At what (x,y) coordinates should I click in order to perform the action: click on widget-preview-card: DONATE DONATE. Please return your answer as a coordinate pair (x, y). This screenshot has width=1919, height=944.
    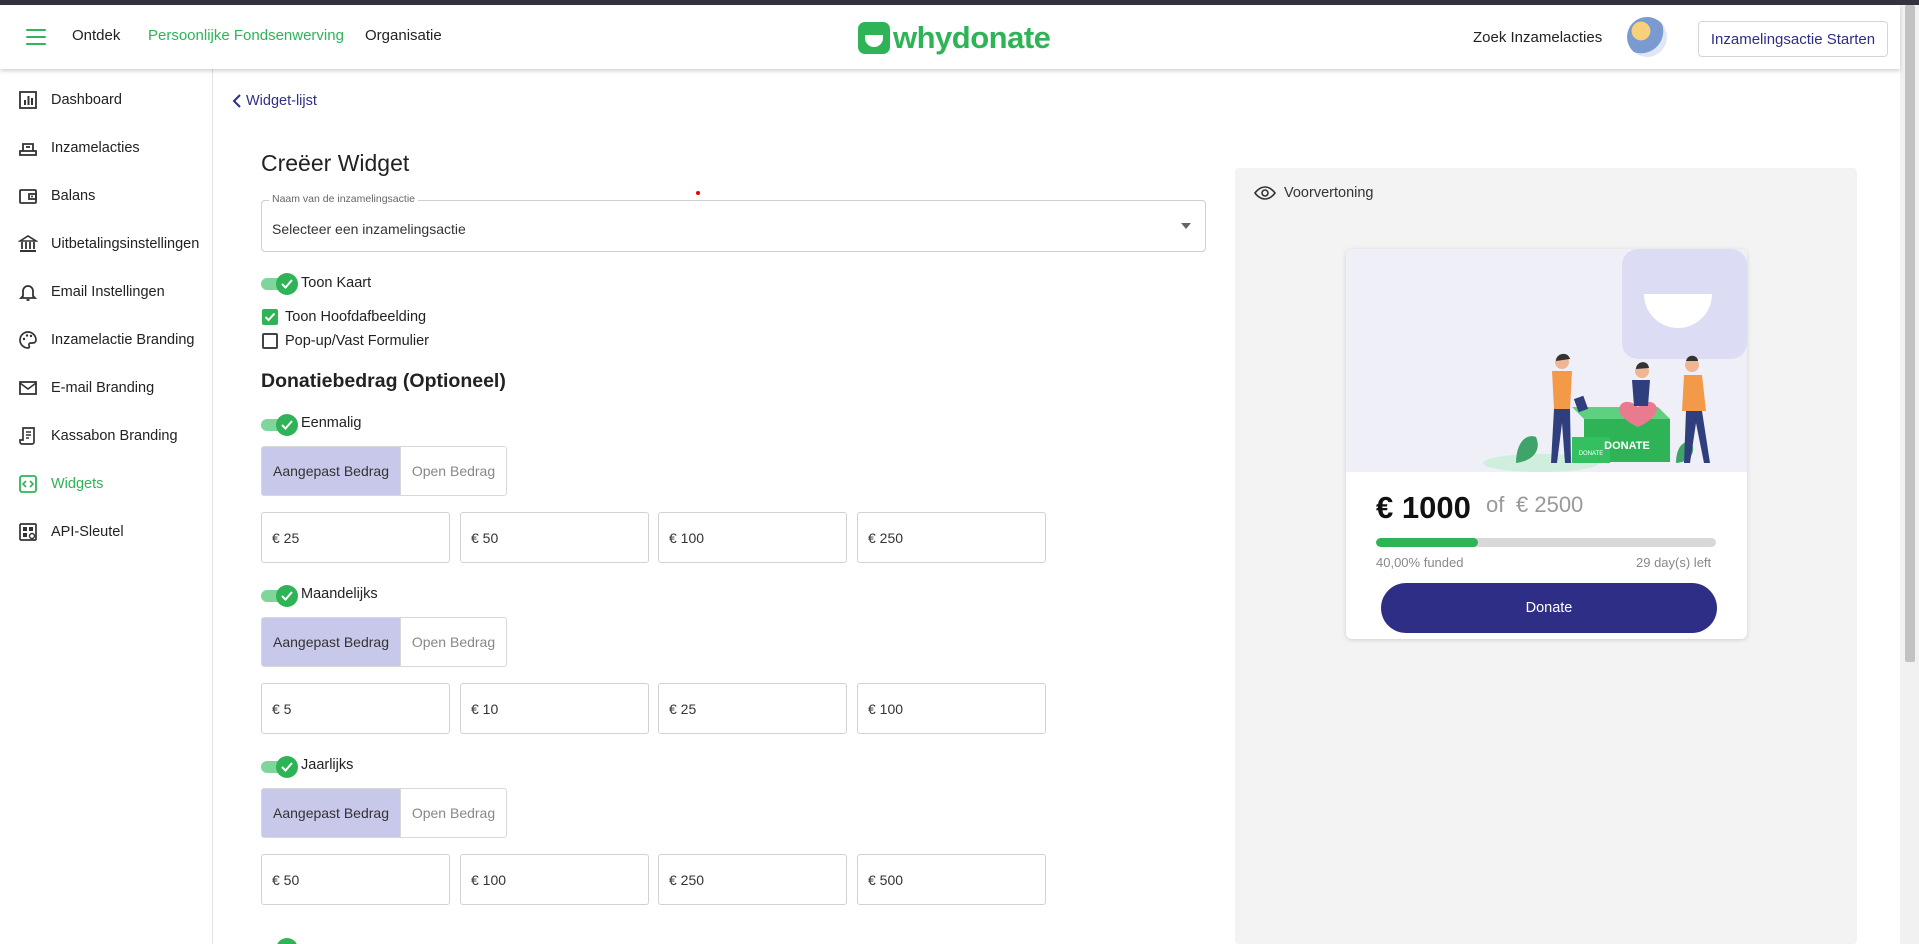
    Looking at the image, I should click on (1546, 444).